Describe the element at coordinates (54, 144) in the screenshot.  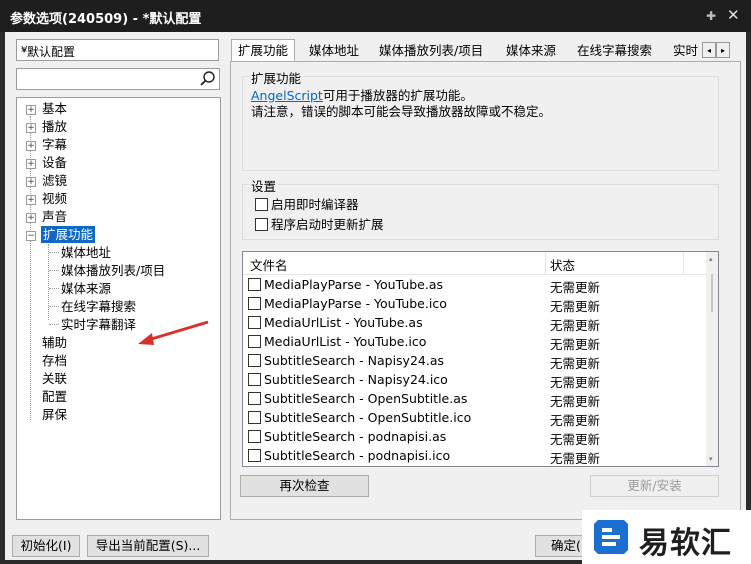
I see `tree-item-subtitle: 字幕` at that location.